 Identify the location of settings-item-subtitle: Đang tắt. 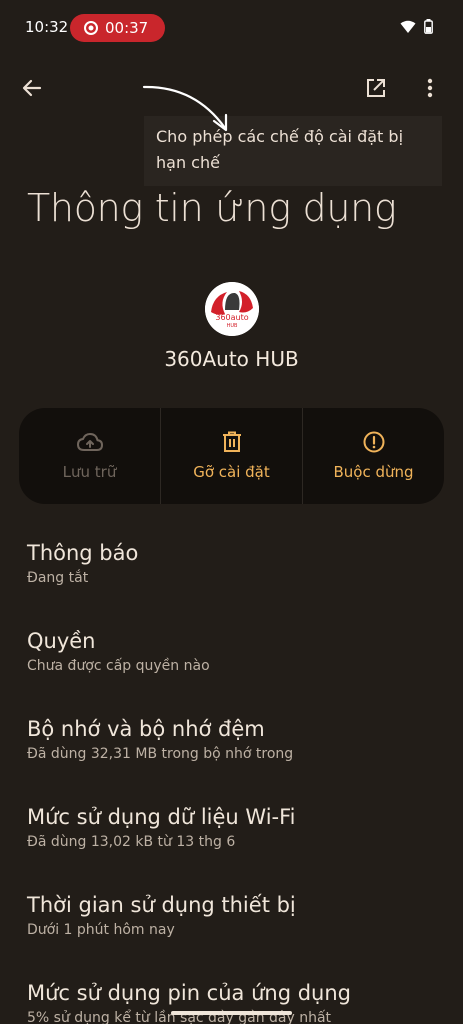
(58, 578).